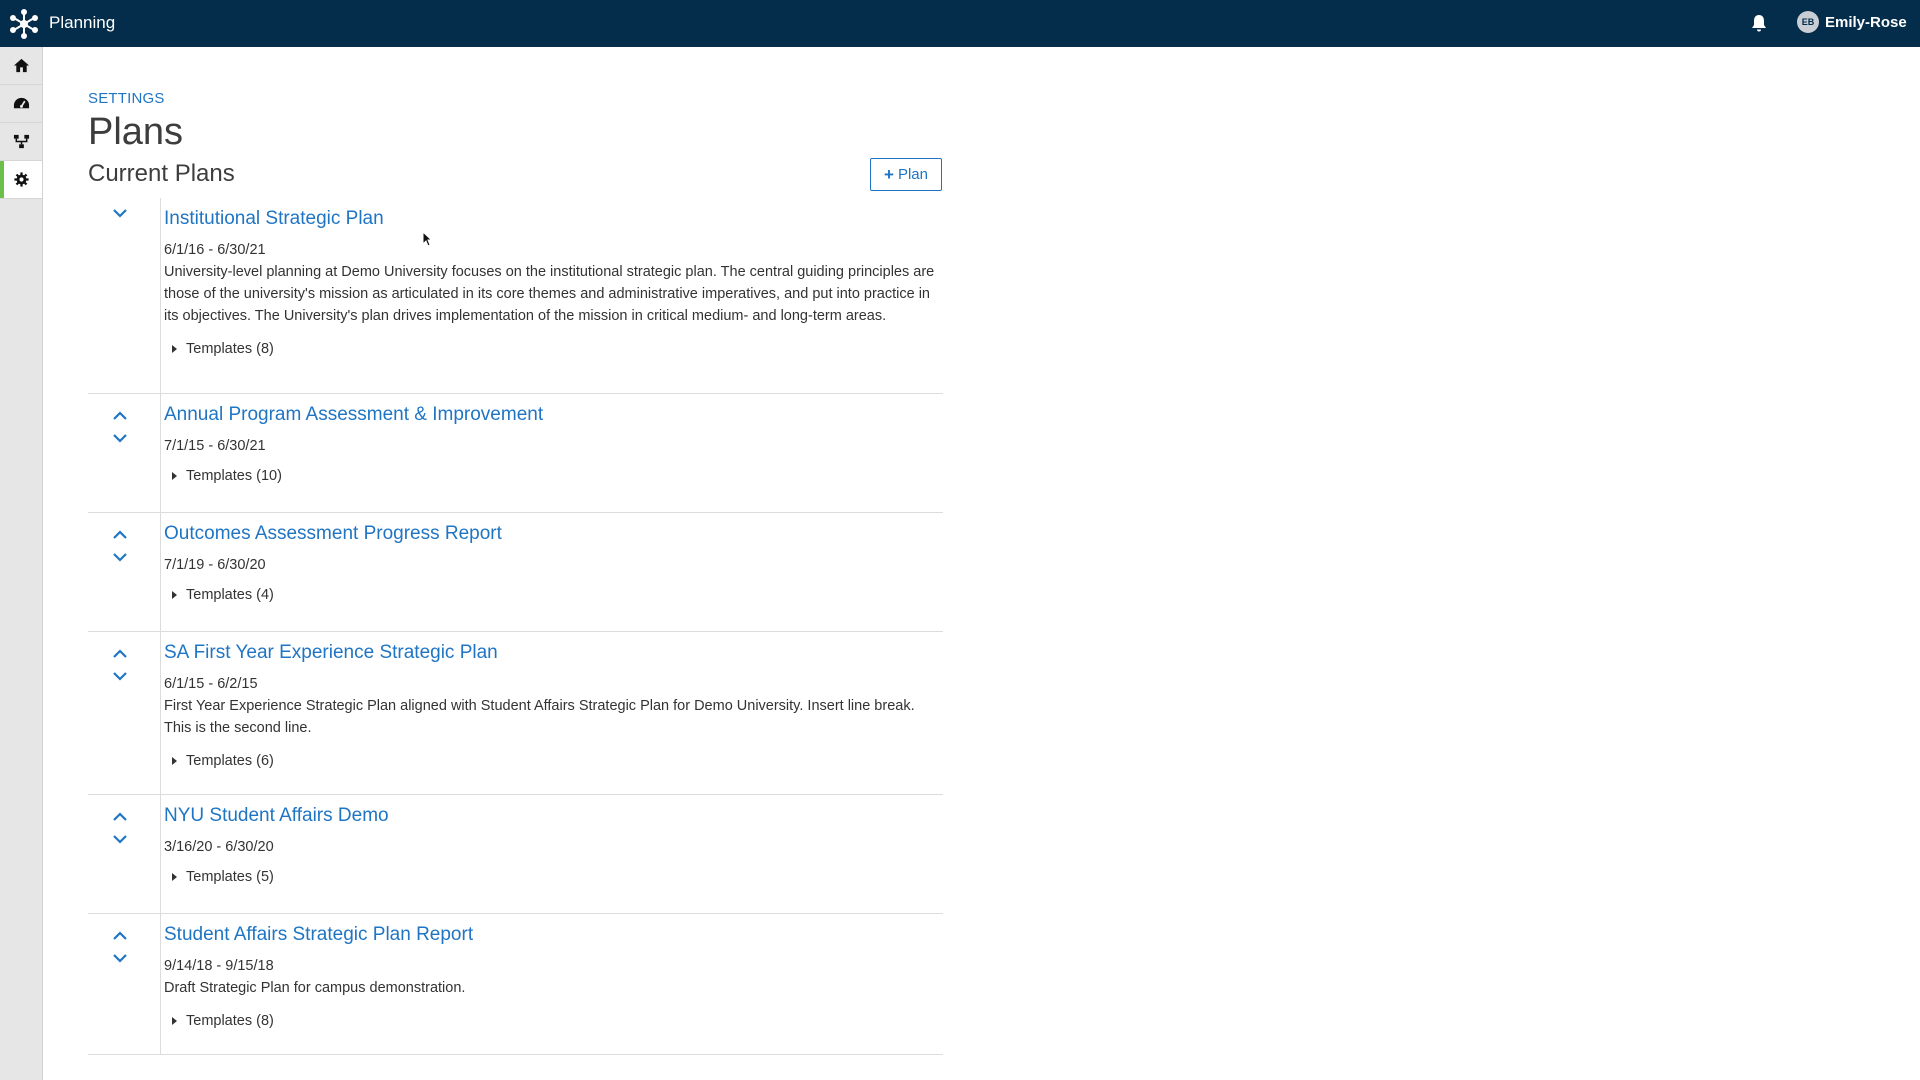  I want to click on user-menu: EB Emily-Rose, so click(1852, 22).